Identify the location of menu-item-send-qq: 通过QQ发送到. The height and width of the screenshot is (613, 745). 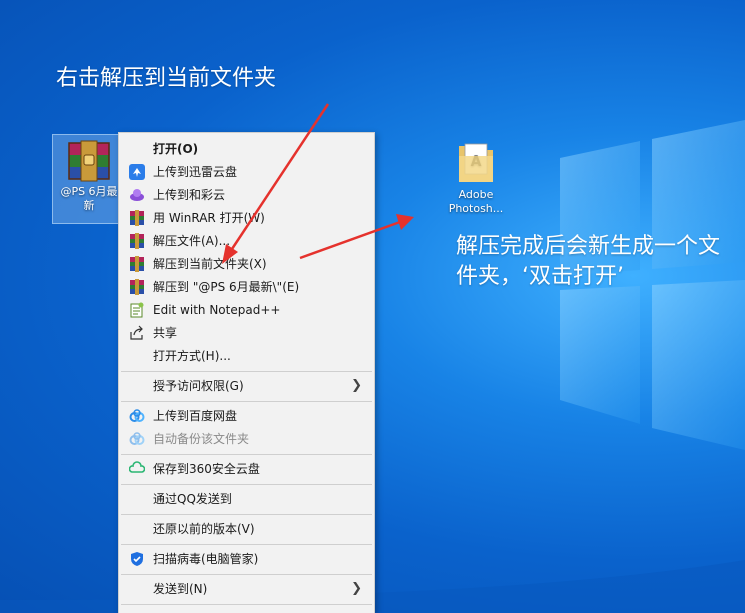
(246, 499).